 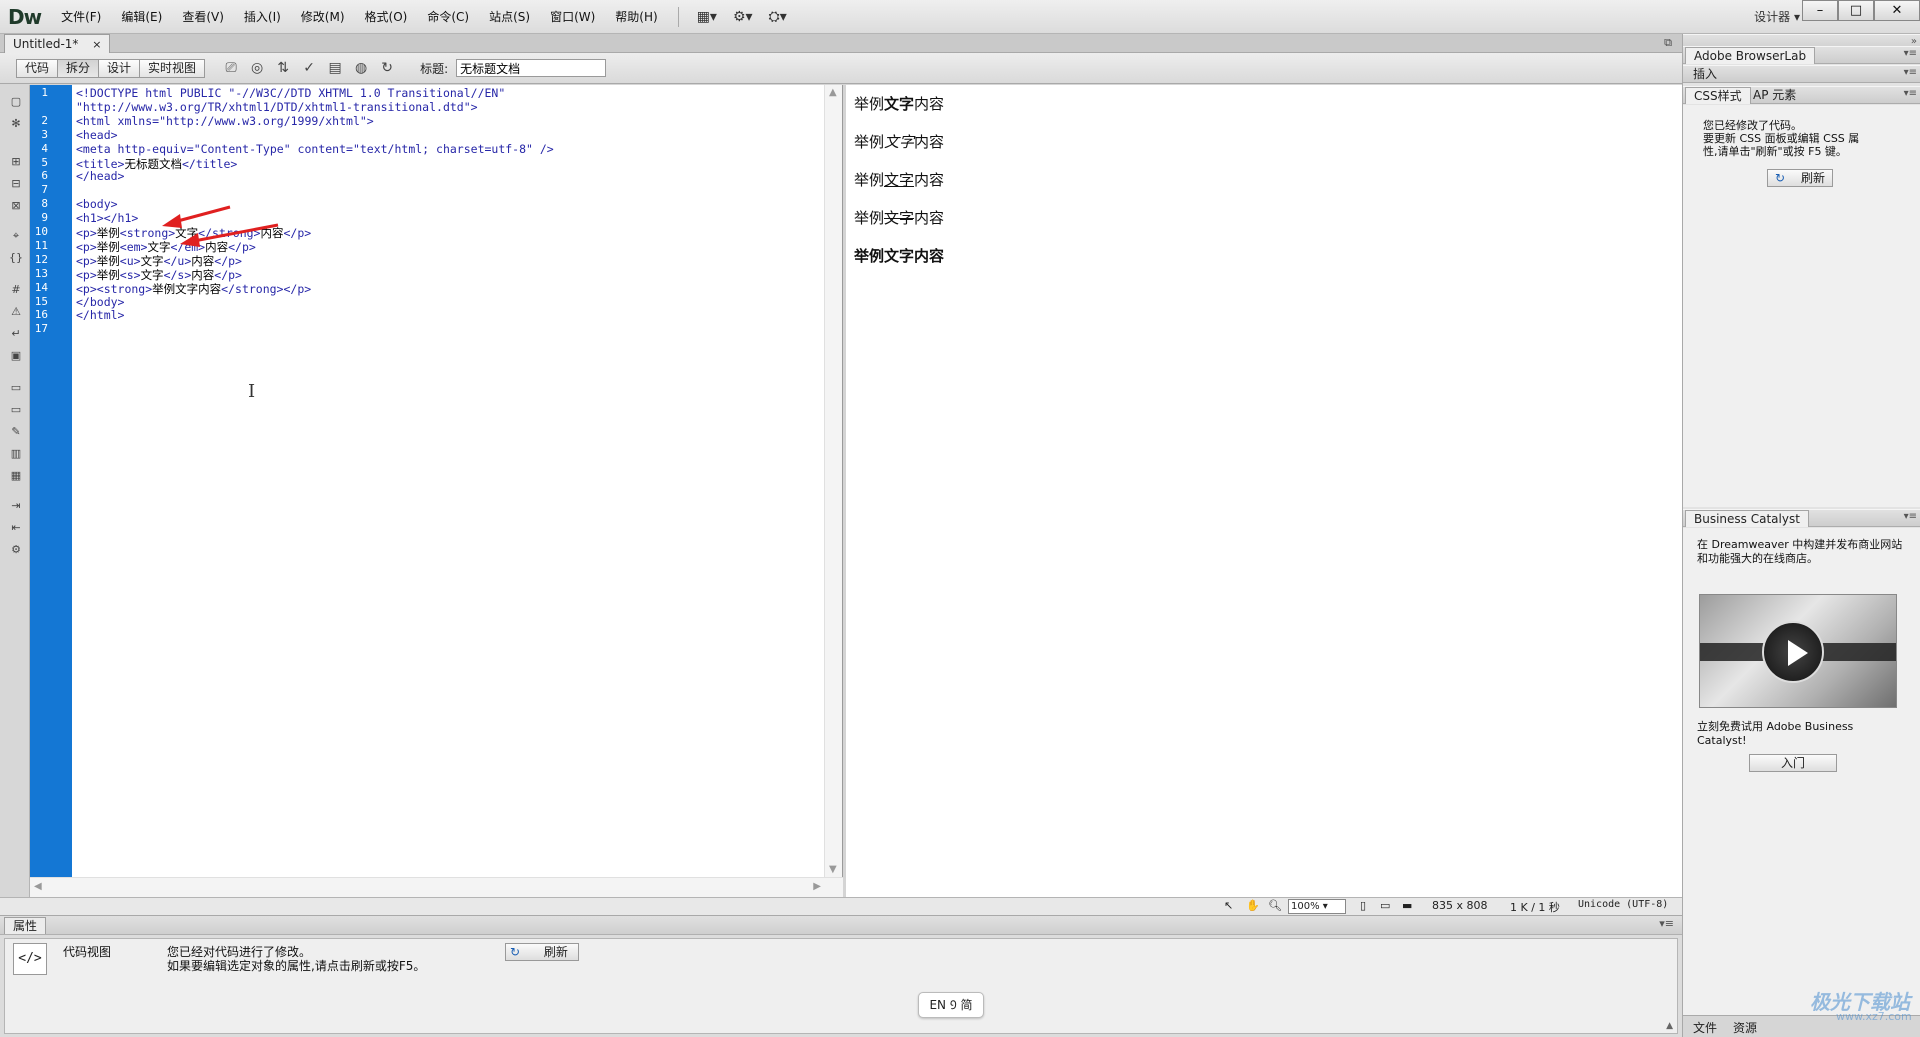 What do you see at coordinates (1705, 1027) in the screenshot?
I see `files-tab: 文件` at bounding box center [1705, 1027].